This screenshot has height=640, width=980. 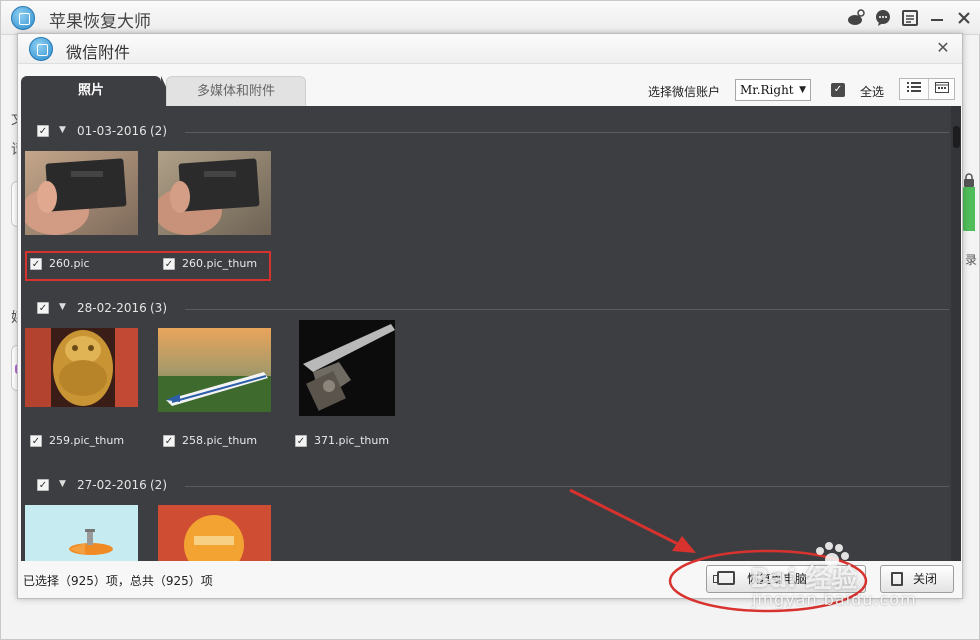 What do you see at coordinates (220, 440) in the screenshot?
I see `photo-filename: 258.pic_thum` at bounding box center [220, 440].